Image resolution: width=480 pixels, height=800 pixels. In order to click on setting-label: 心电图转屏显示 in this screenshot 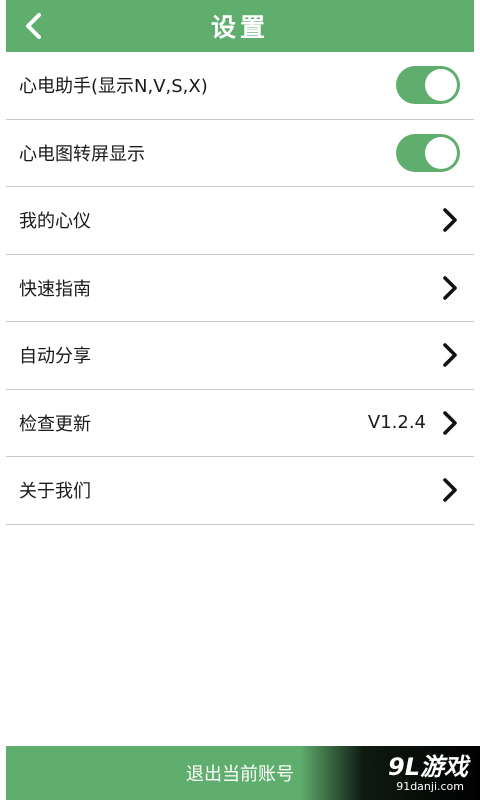, I will do `click(82, 154)`.